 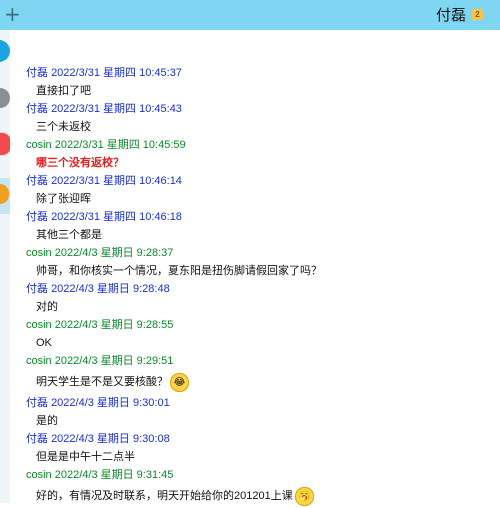 I want to click on chat-message: 付磊 2022/3/31 星期四 10:45:37 直接扣了吧, so click(x=261, y=82).